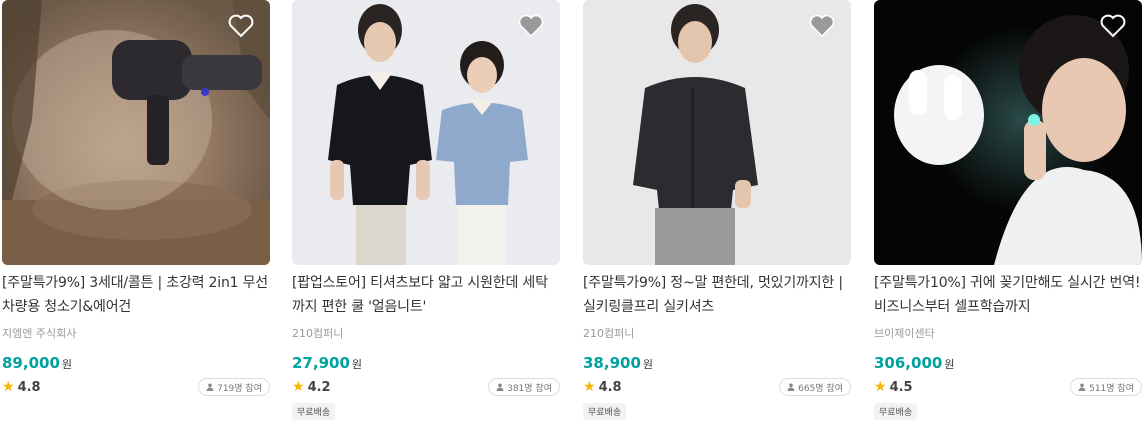  I want to click on participants-count: 511명 참여, so click(1111, 388).